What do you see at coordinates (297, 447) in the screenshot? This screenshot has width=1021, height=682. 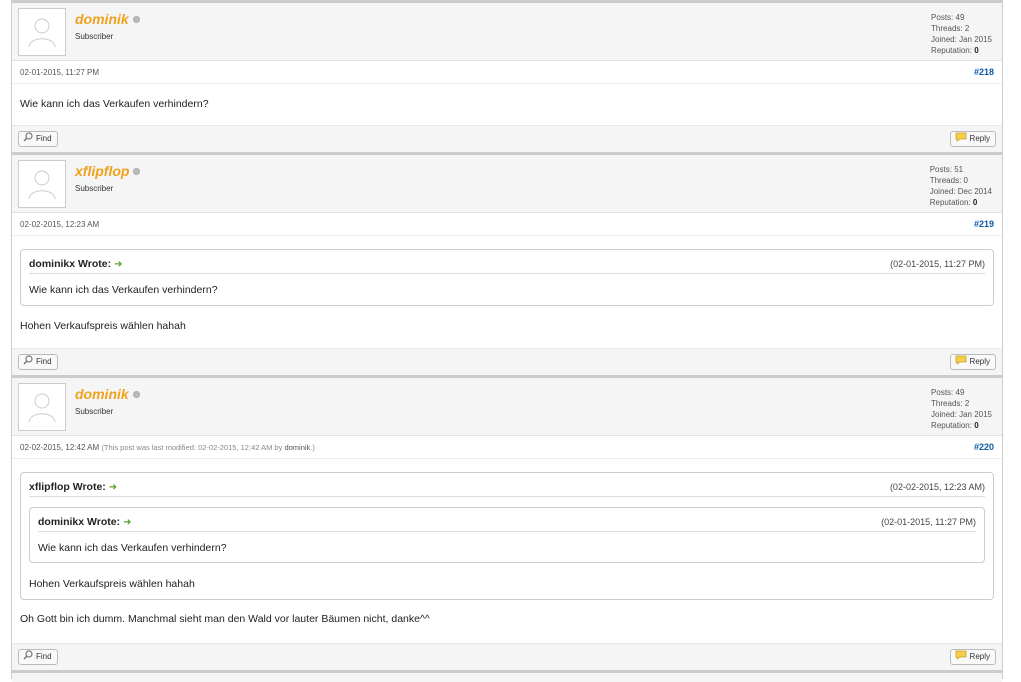 I see `edited-by-link: dominik` at bounding box center [297, 447].